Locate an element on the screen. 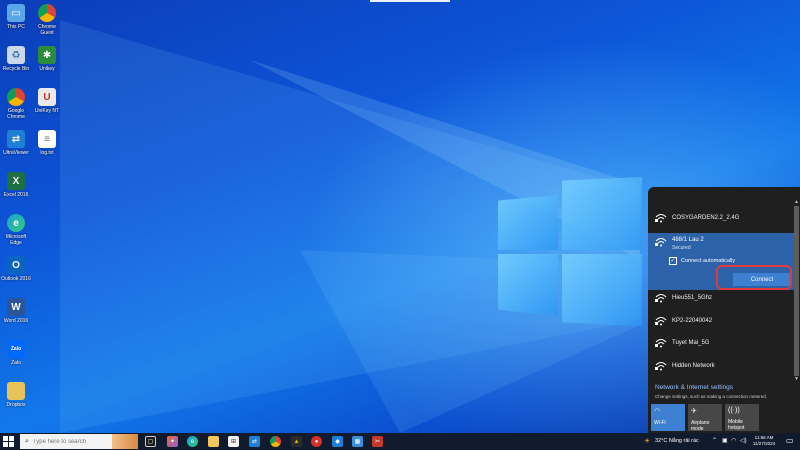 This screenshot has height=450, width=800. desktop-icon-recycle-bin: ♻ Recycle Bin is located at coordinates (16, 59).